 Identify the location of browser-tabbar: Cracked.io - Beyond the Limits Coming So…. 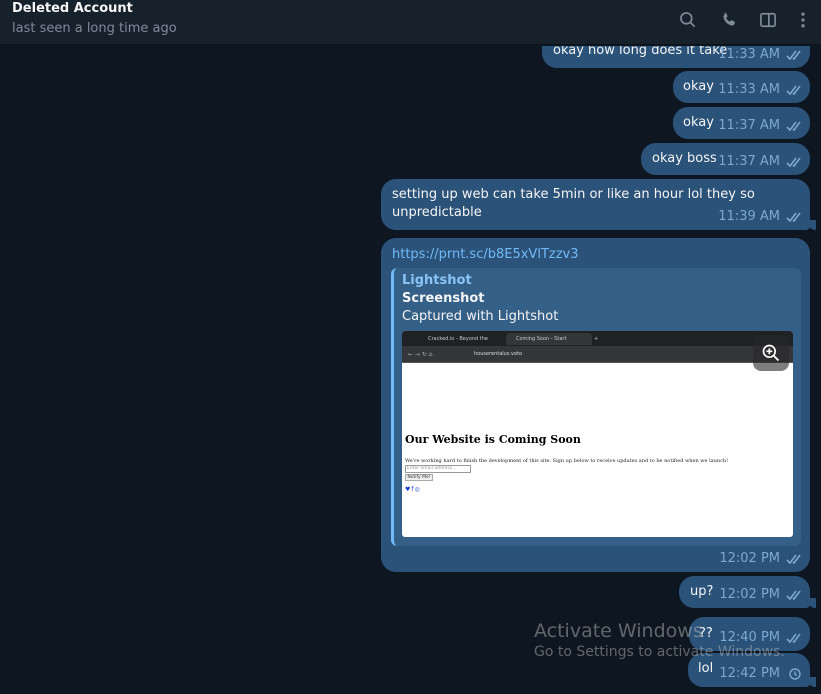
(597, 342).